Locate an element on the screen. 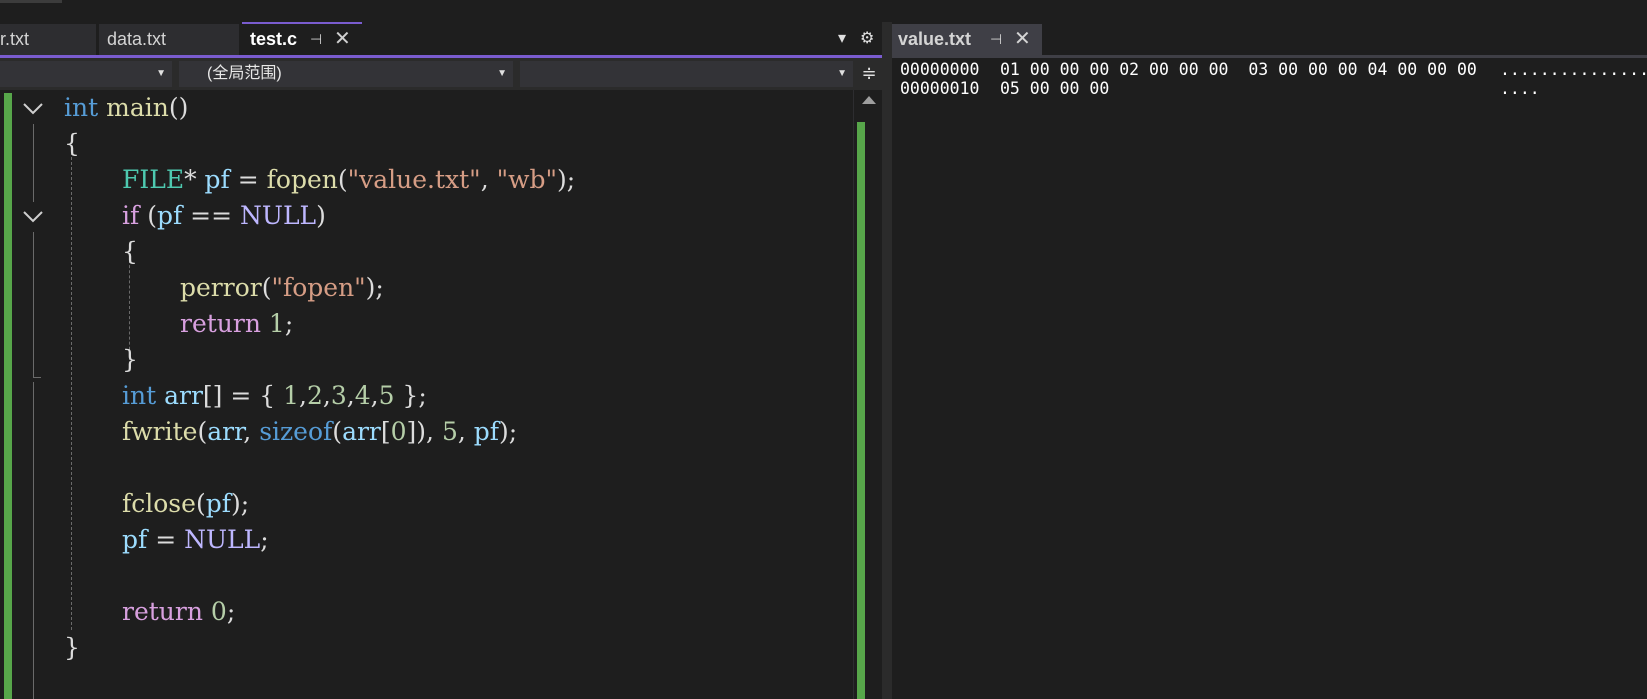 This screenshot has height=699, width=1647. code-line: perror("fopen"); is located at coordinates (282, 288).